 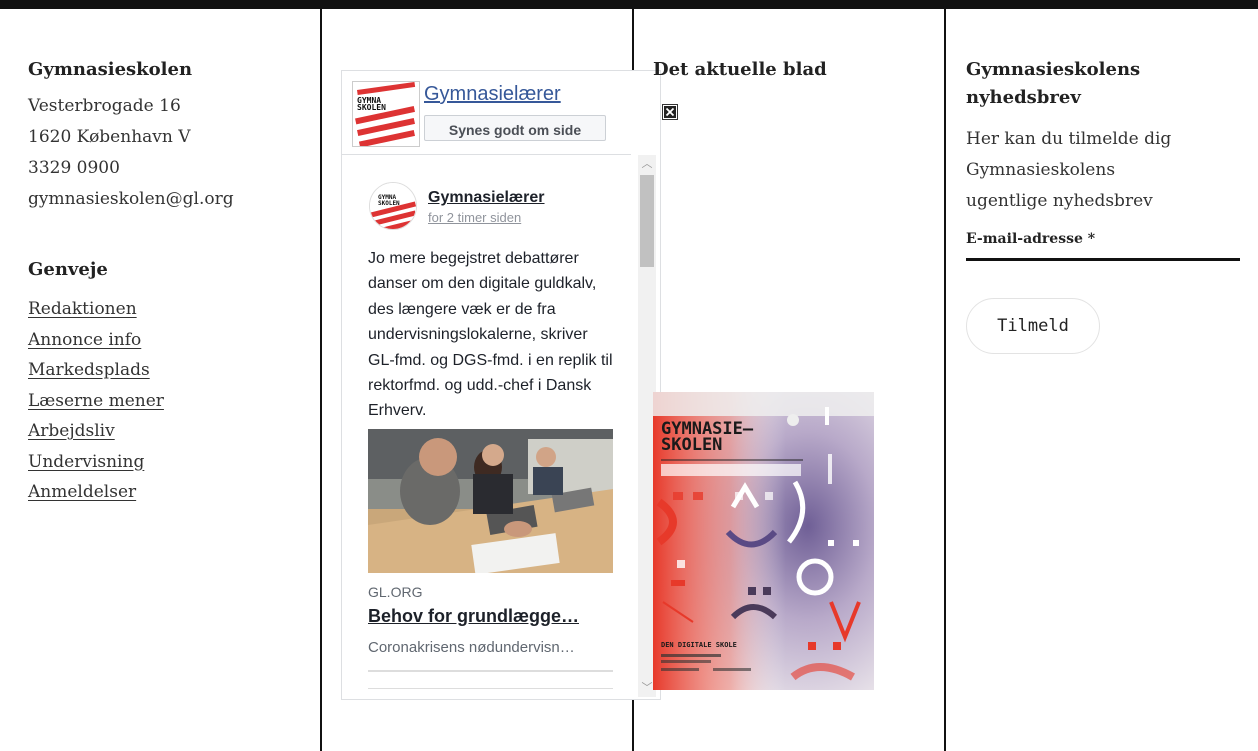 What do you see at coordinates (96, 431) in the screenshot?
I see `link-arbejdsliv: Arbejdsliv` at bounding box center [96, 431].